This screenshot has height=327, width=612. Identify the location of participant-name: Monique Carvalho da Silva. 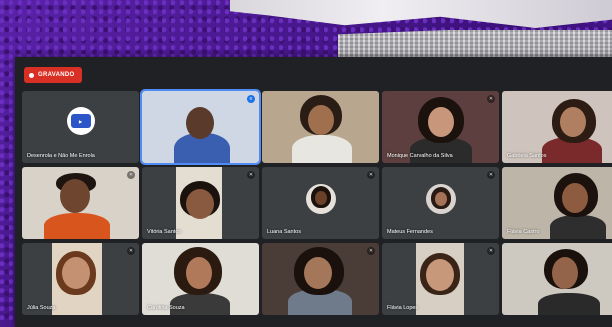
(420, 156).